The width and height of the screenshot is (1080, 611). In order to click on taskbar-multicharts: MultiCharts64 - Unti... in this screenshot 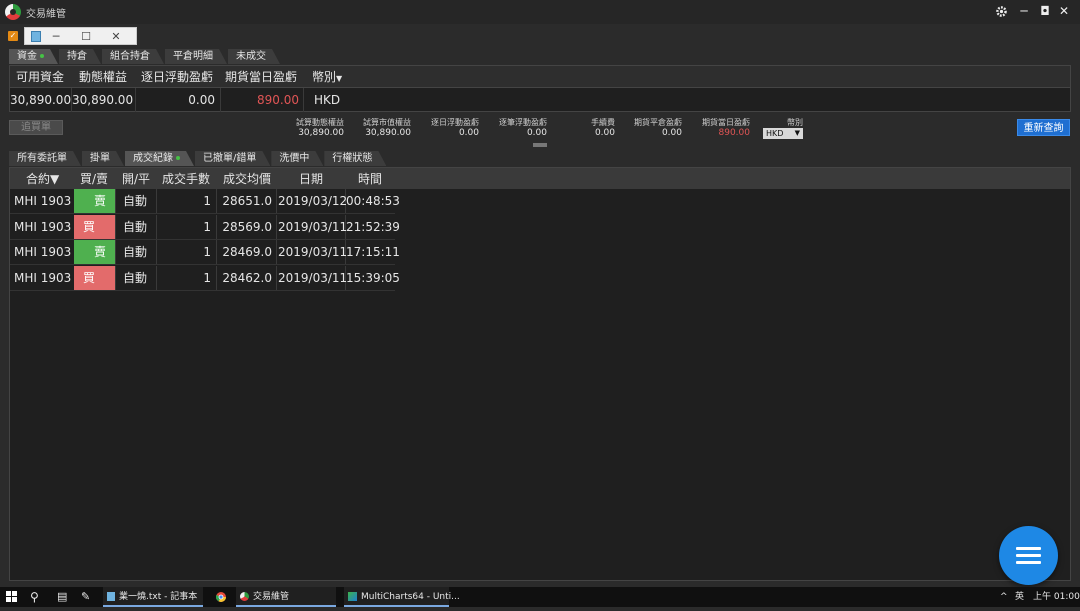, I will do `click(402, 597)`.